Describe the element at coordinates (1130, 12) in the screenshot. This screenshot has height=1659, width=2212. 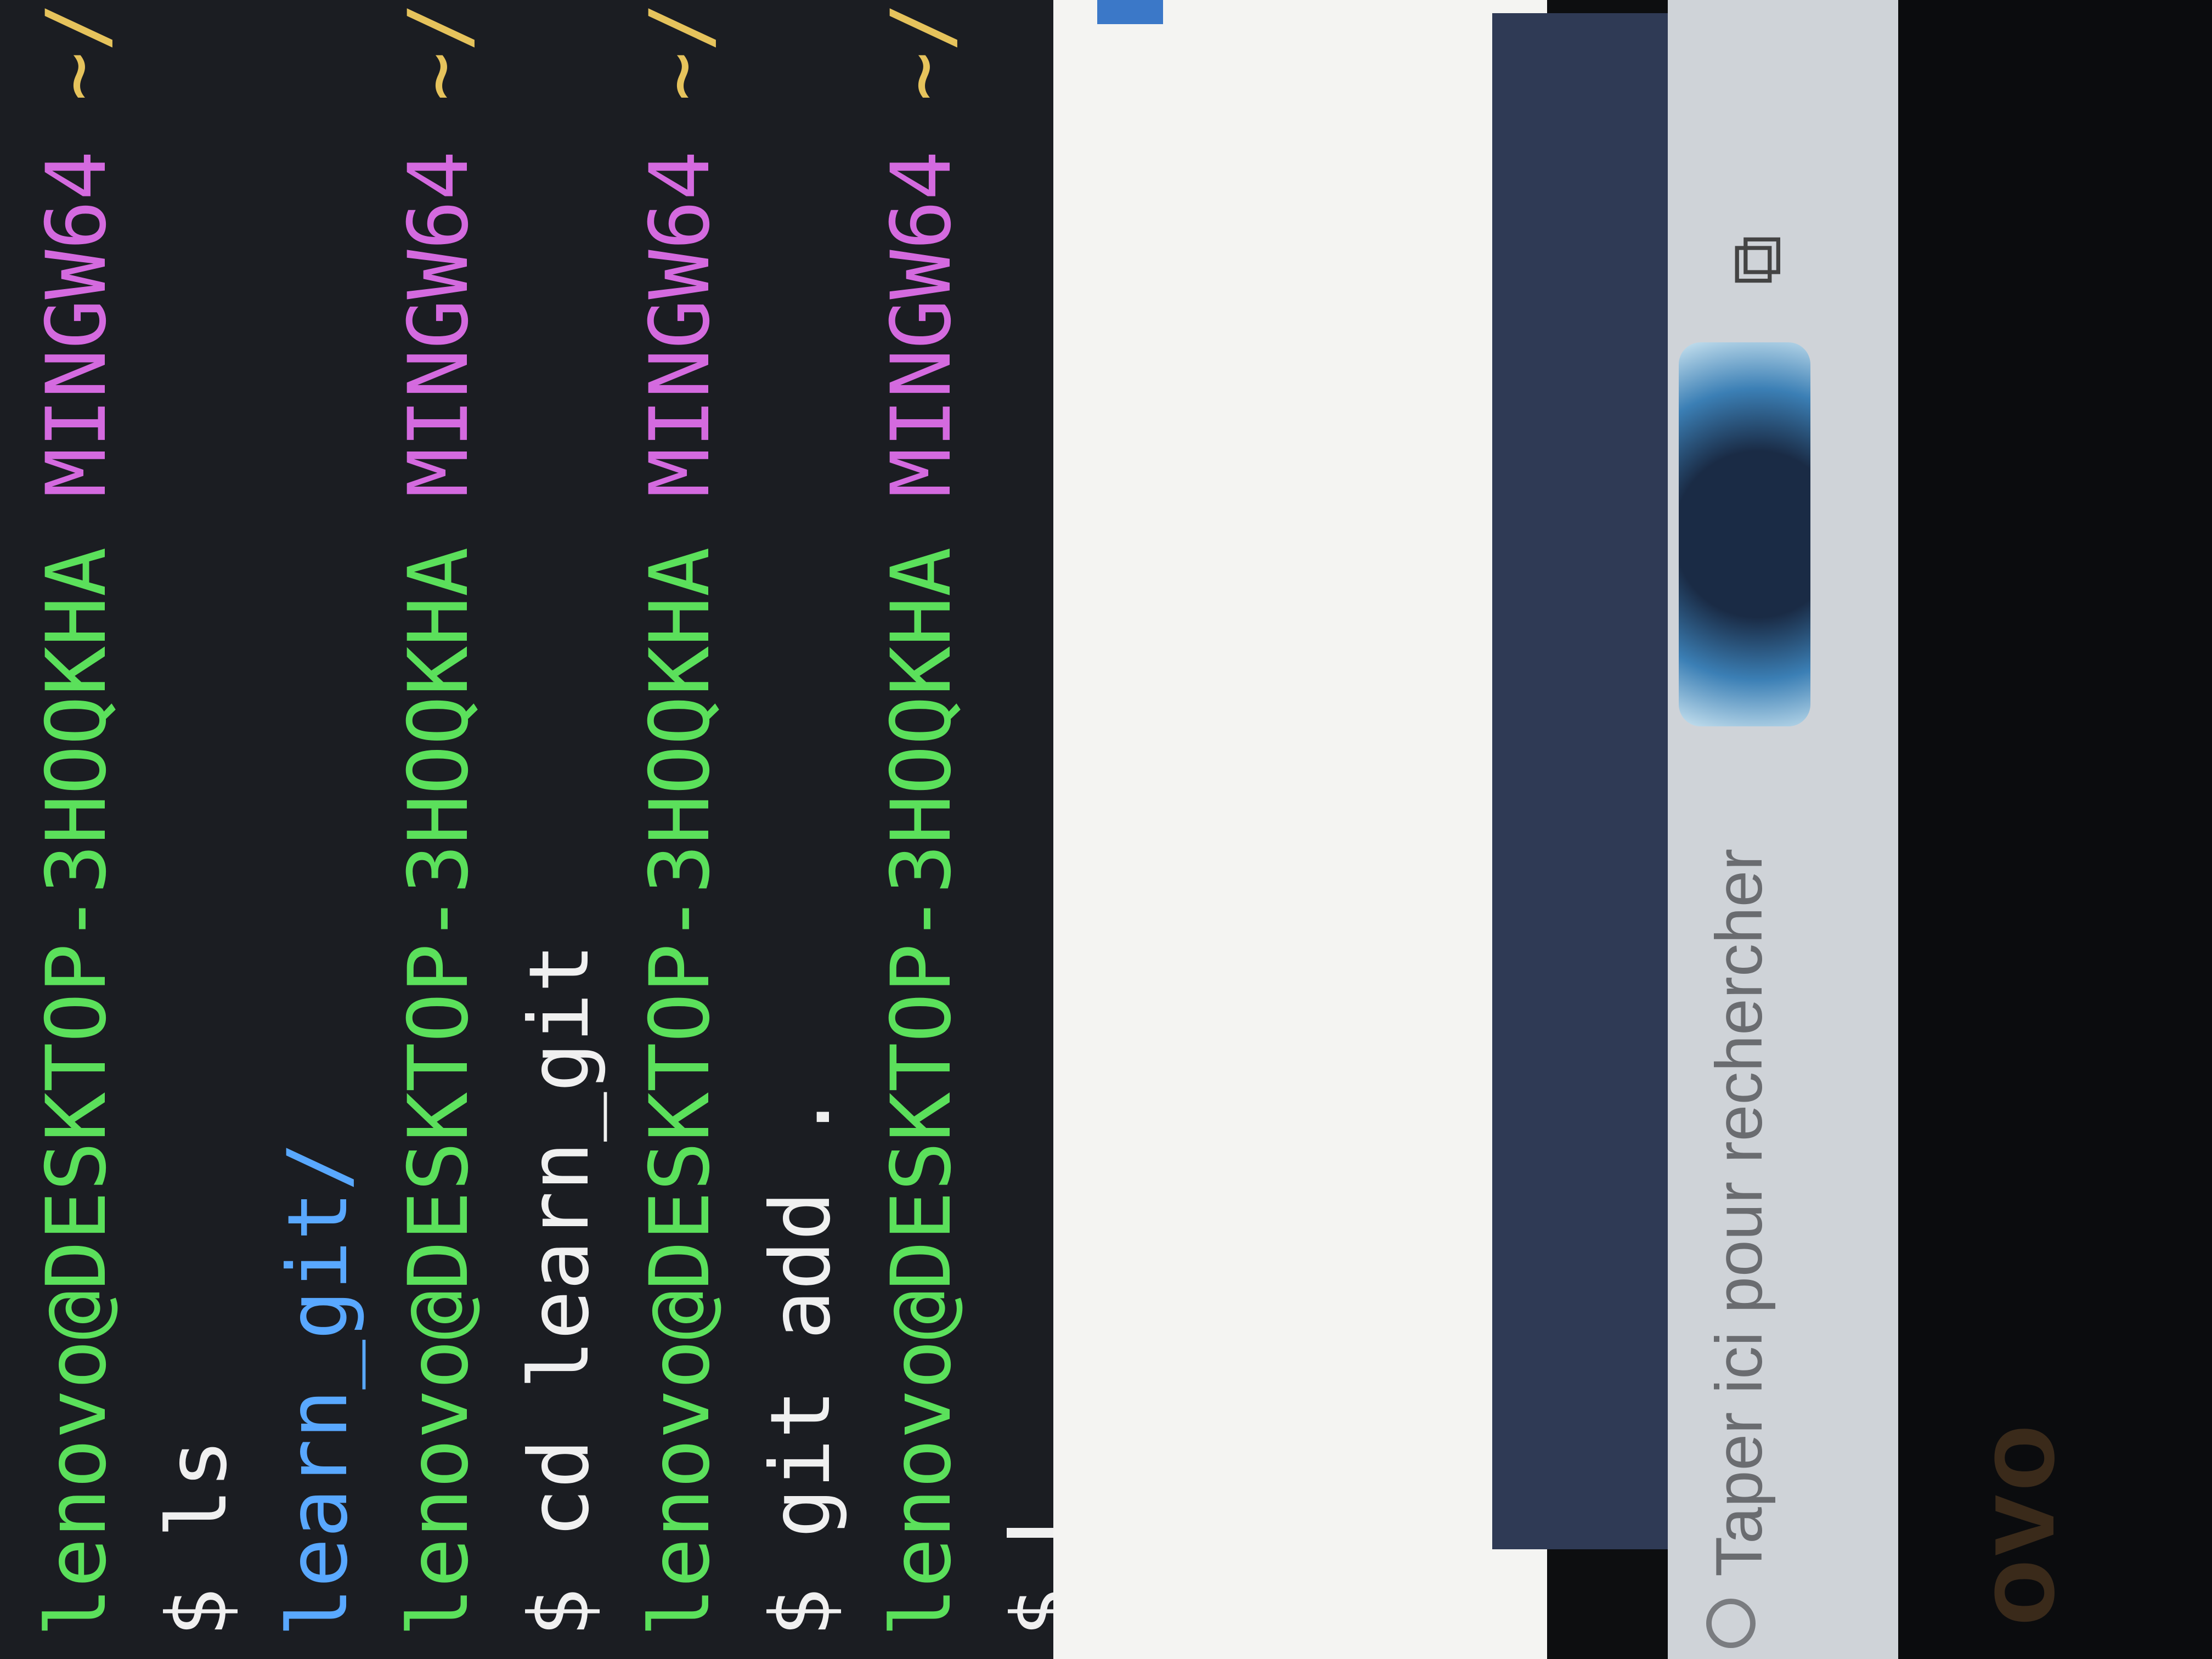
I see `window-corner-icon` at that location.